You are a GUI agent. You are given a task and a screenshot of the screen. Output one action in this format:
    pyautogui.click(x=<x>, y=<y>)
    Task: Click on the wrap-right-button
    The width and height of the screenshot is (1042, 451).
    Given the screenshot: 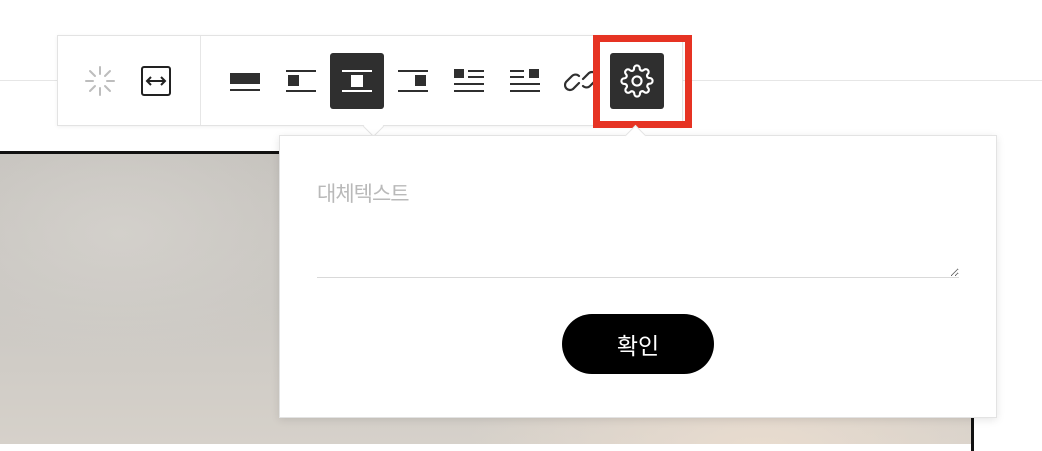 What is the action you would take?
    pyautogui.click(x=525, y=81)
    